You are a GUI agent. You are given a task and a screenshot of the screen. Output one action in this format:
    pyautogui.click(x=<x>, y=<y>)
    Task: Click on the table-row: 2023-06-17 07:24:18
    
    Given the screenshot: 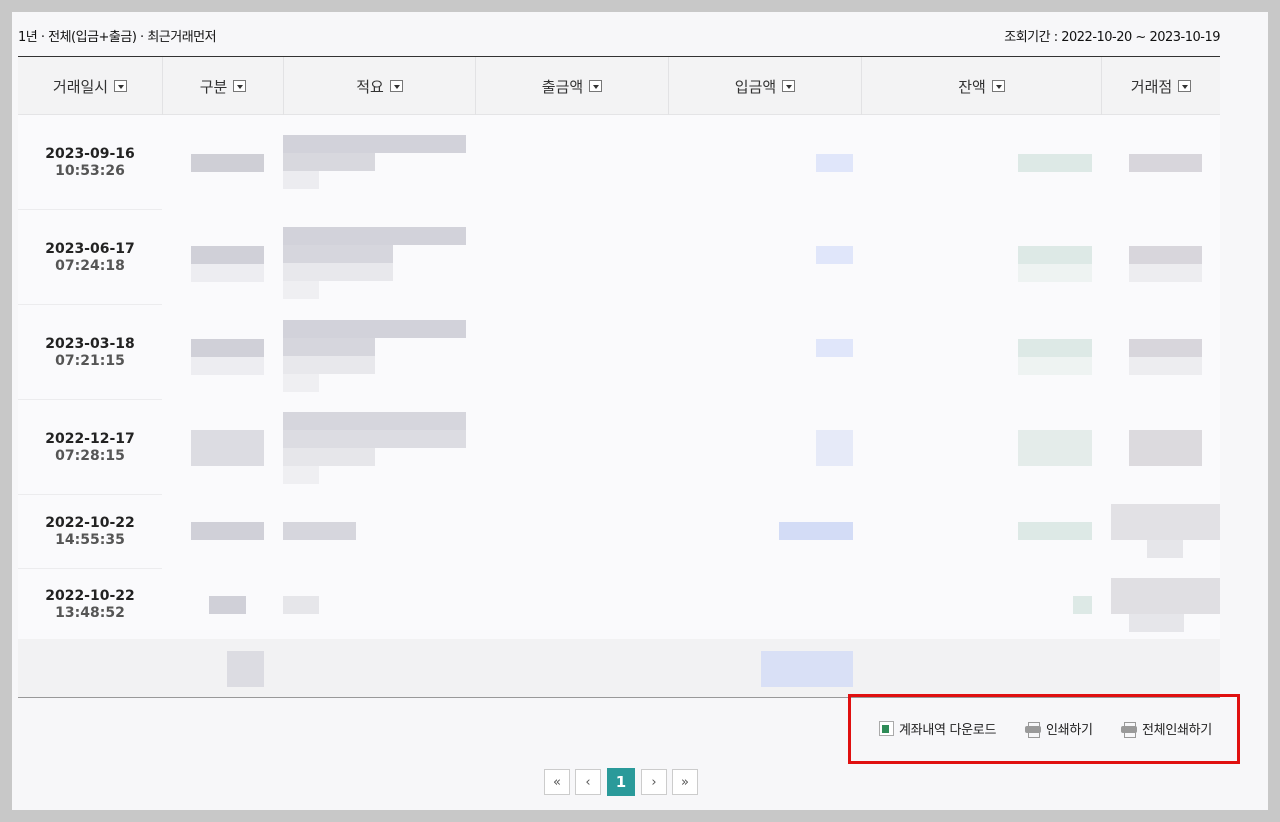 What is the action you would take?
    pyautogui.click(x=90, y=257)
    